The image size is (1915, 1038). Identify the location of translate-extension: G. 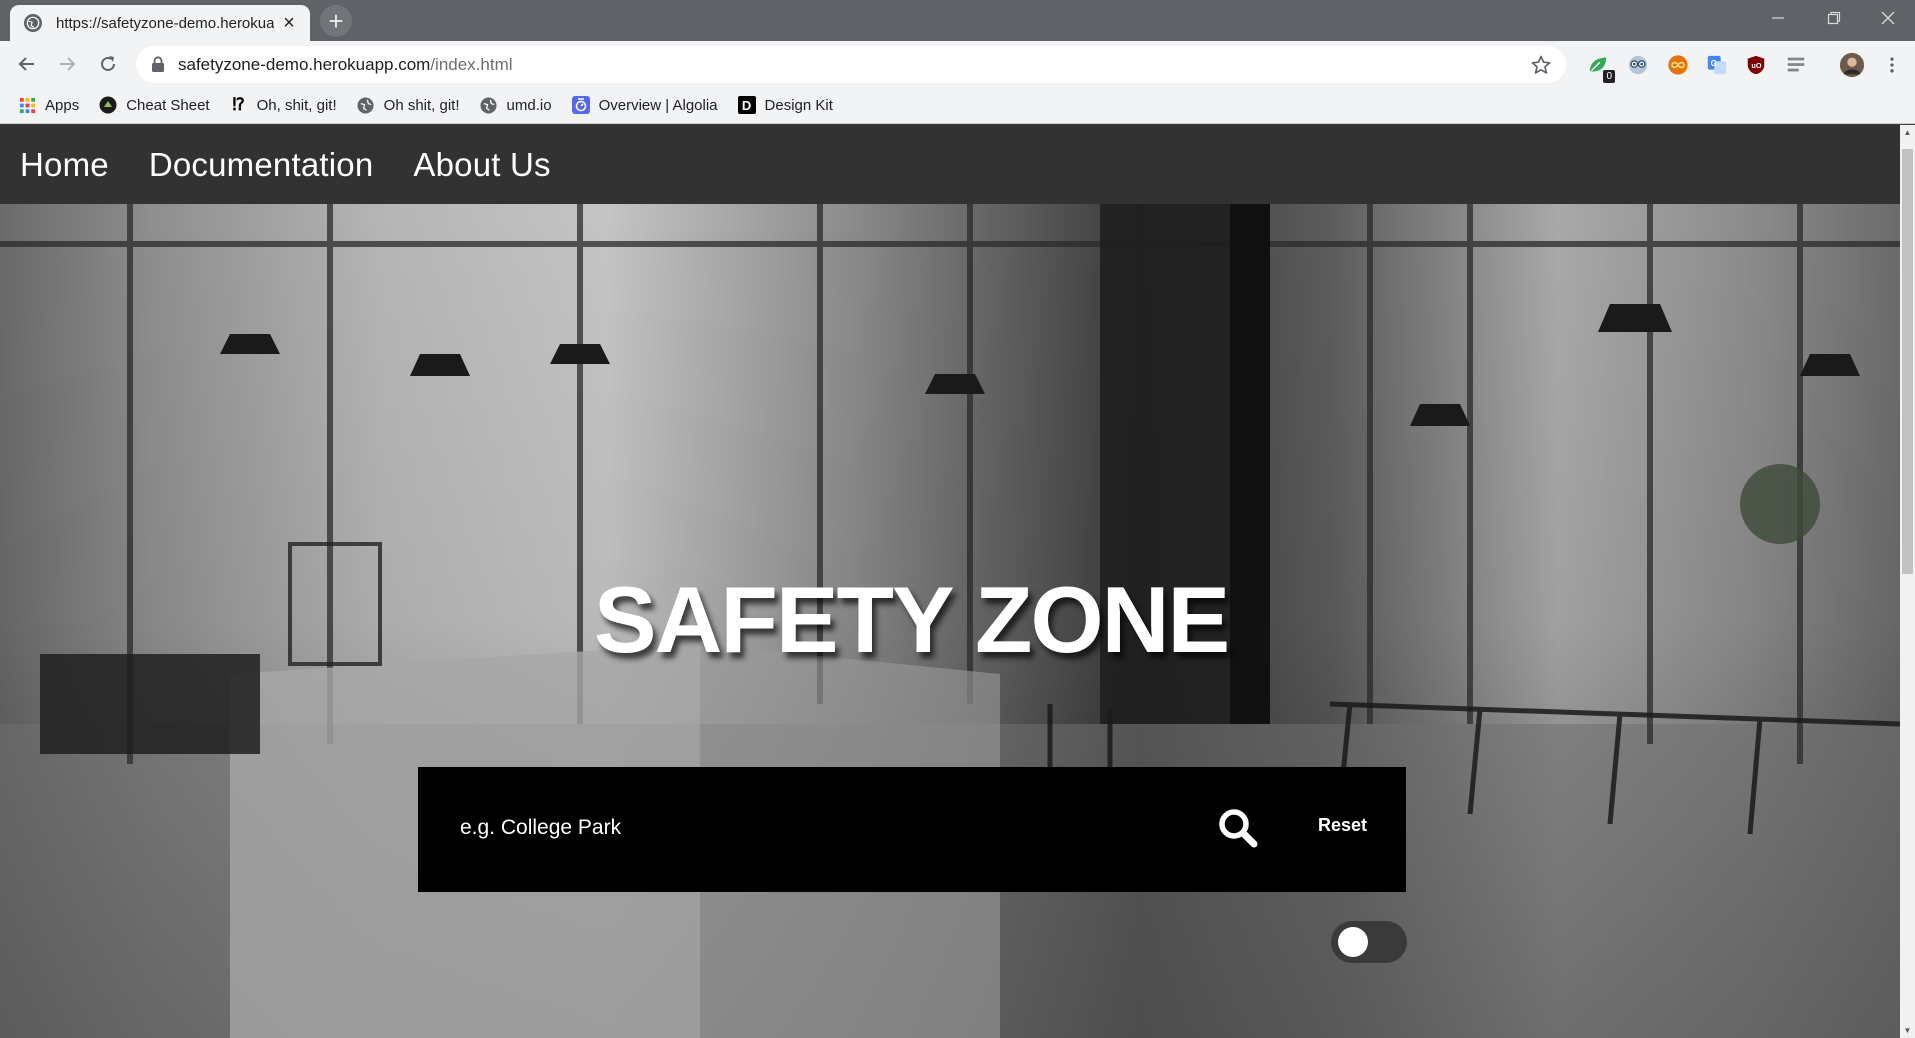
(1717, 65).